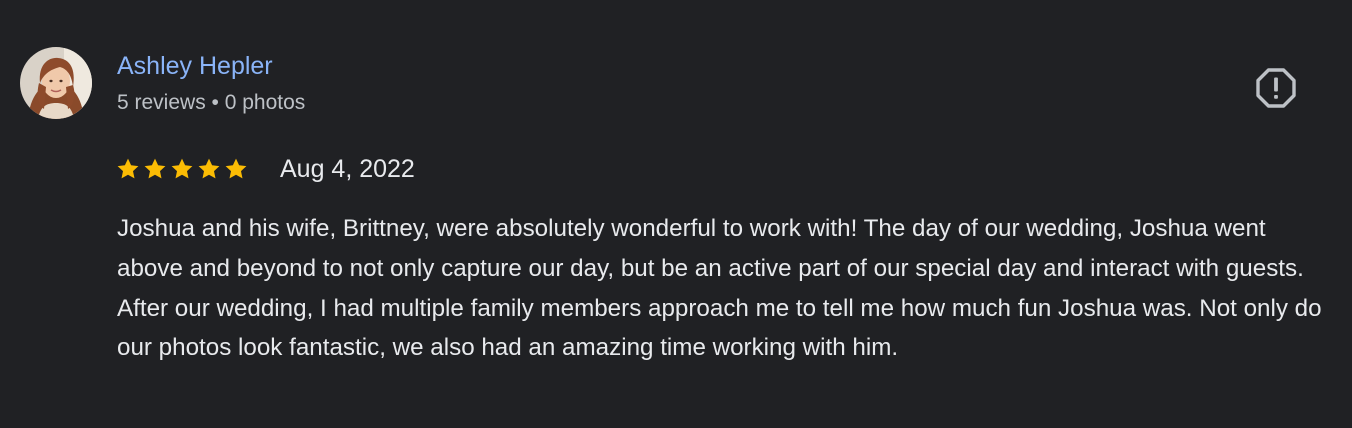 Image resolution: width=1352 pixels, height=428 pixels. I want to click on author-stats: 5 reviews • 0 photos, so click(211, 102).